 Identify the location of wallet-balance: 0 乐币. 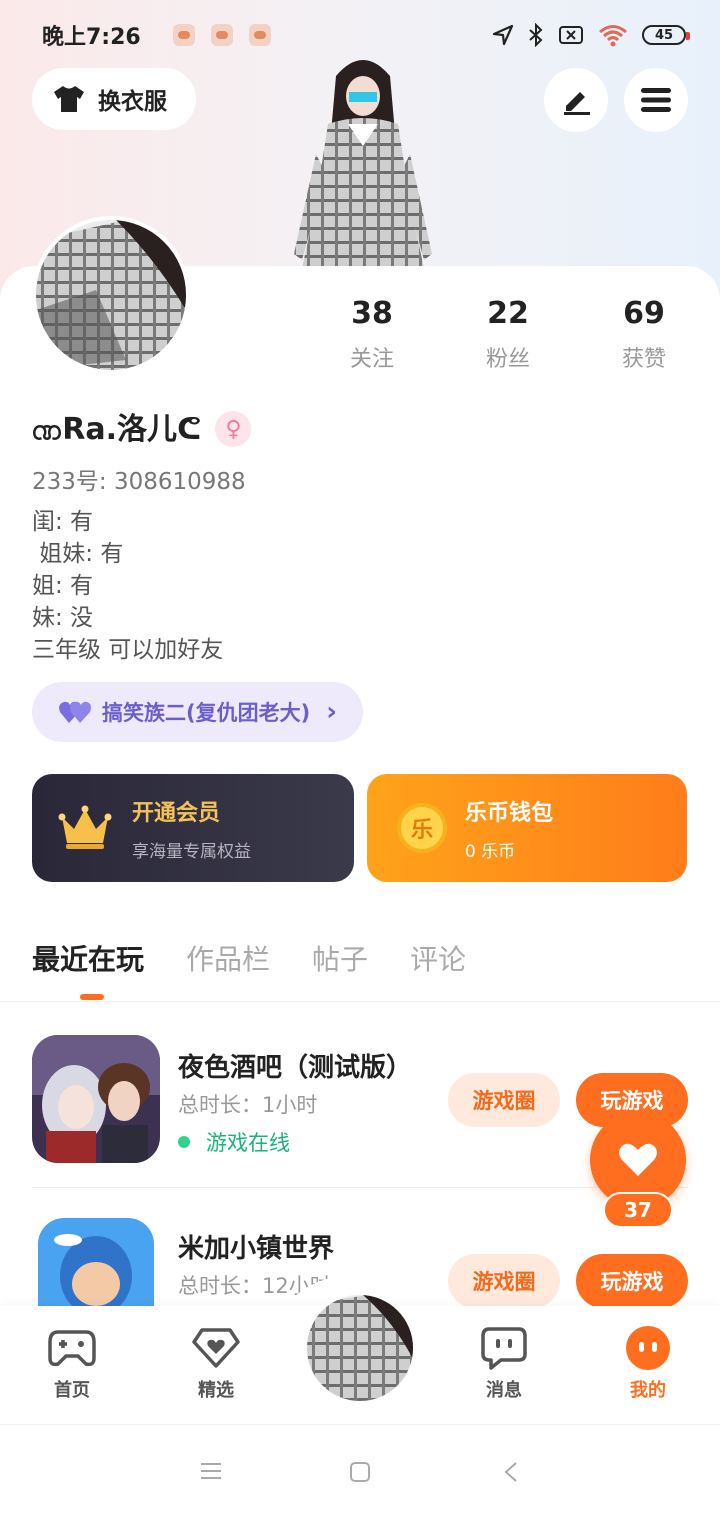
(490, 851).